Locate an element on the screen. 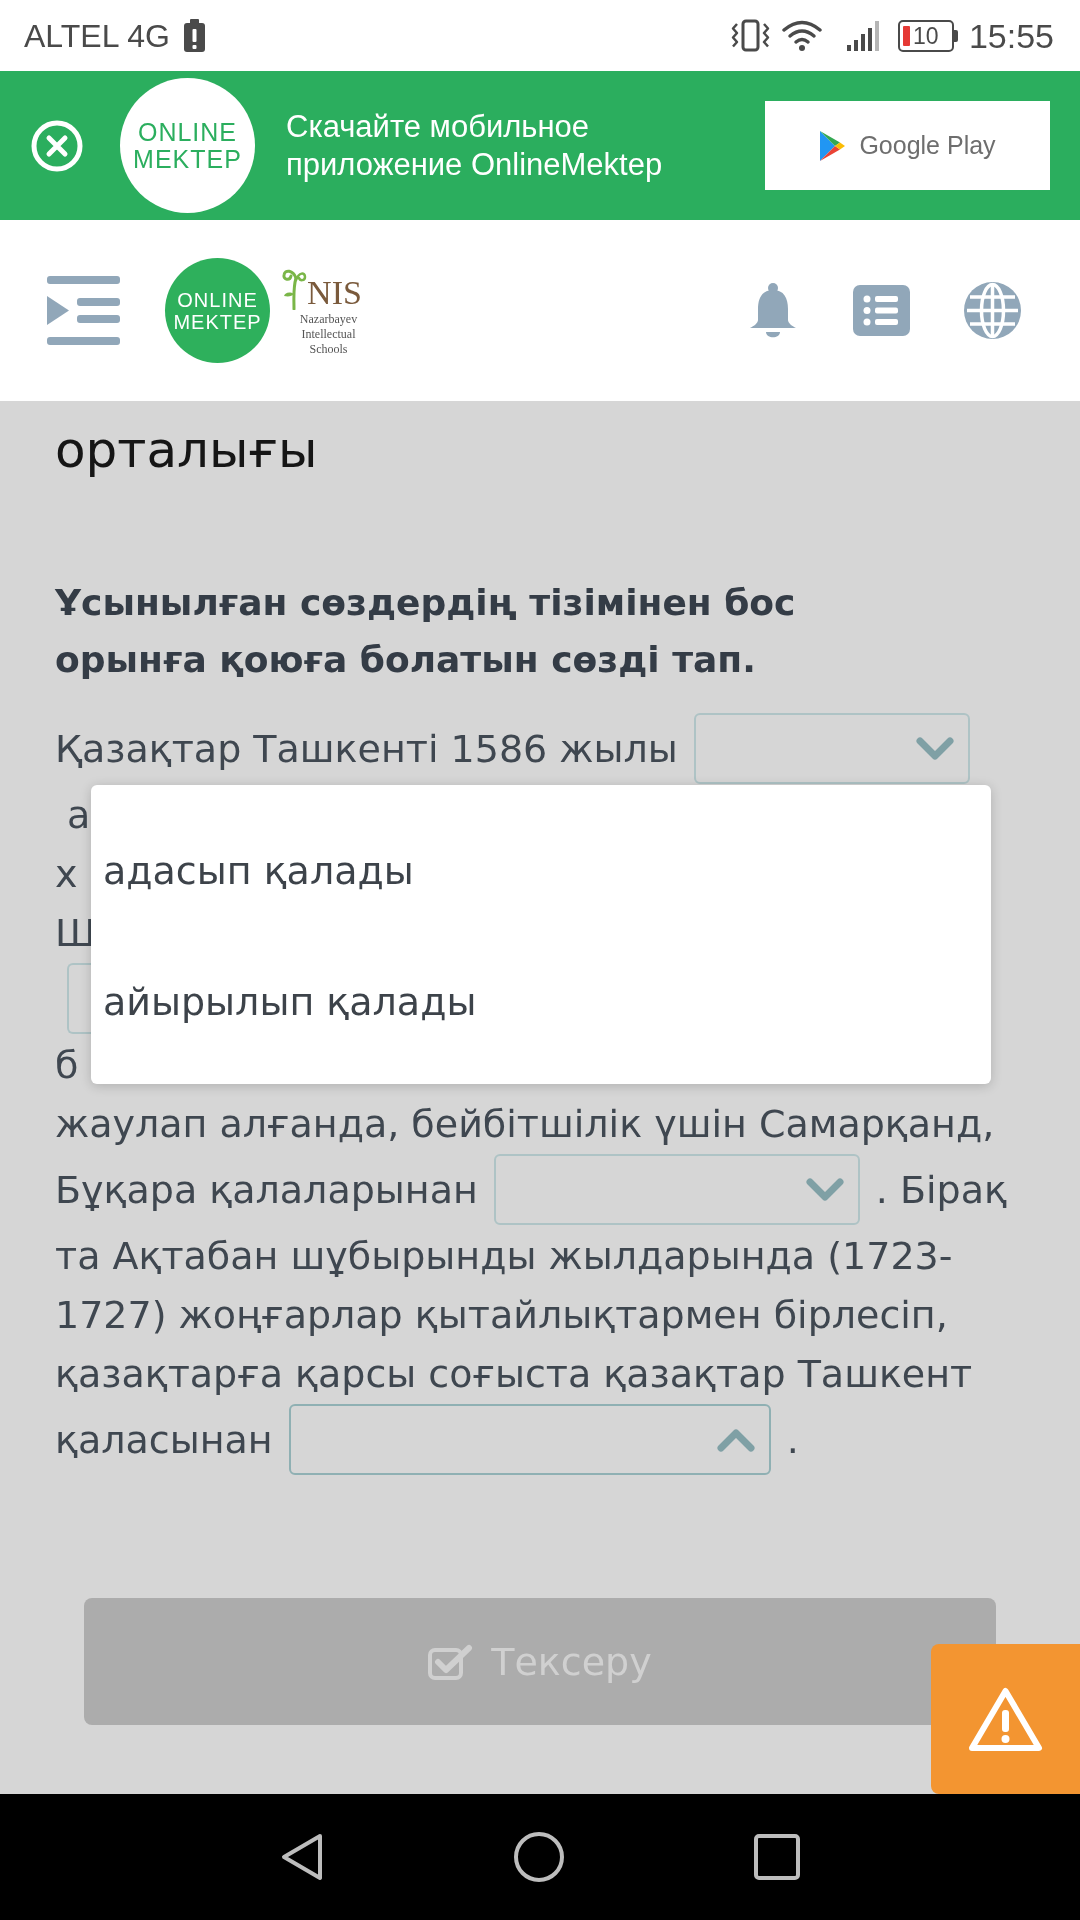 This screenshot has height=1920, width=1080. chevron-up-icon is located at coordinates (735, 1439).